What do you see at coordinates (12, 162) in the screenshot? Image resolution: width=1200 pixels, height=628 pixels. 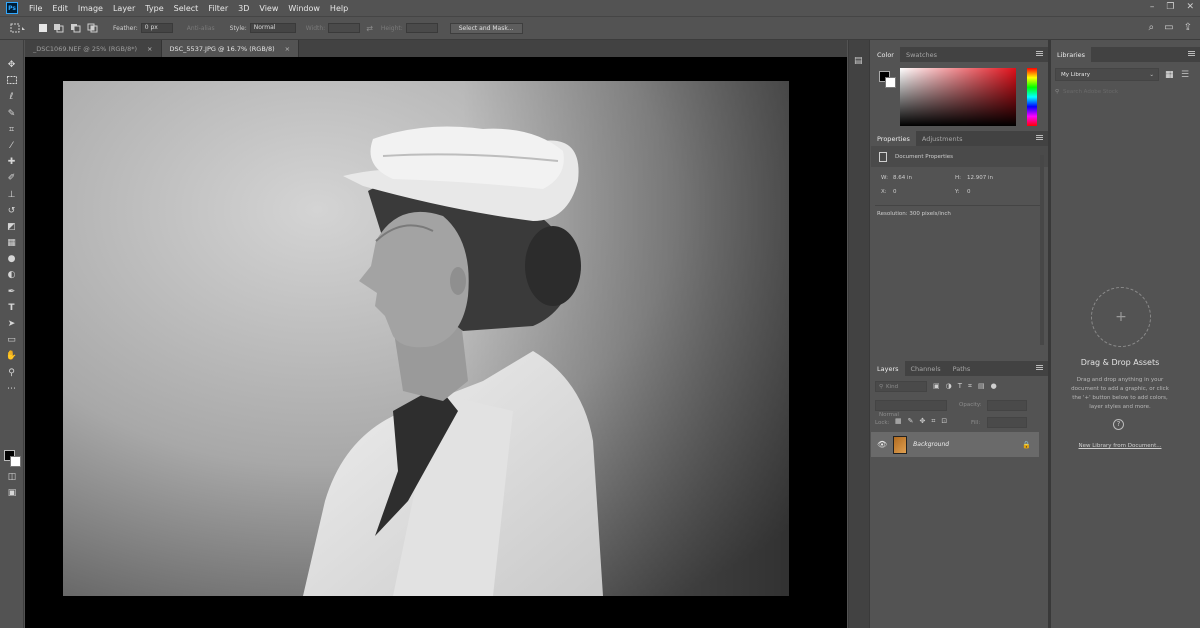 I see `healing-brush-tool-icon: ✚` at bounding box center [12, 162].